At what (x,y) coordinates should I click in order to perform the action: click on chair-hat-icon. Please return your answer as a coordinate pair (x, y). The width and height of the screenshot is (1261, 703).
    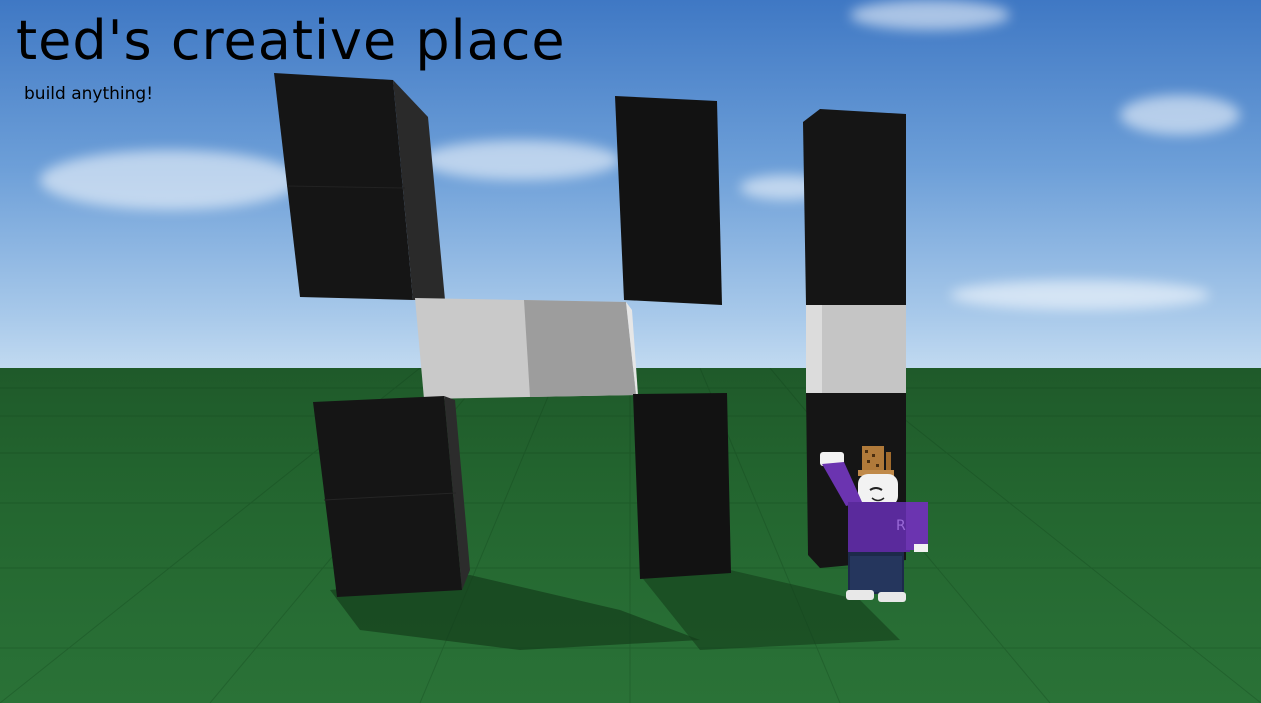
    Looking at the image, I should click on (876, 461).